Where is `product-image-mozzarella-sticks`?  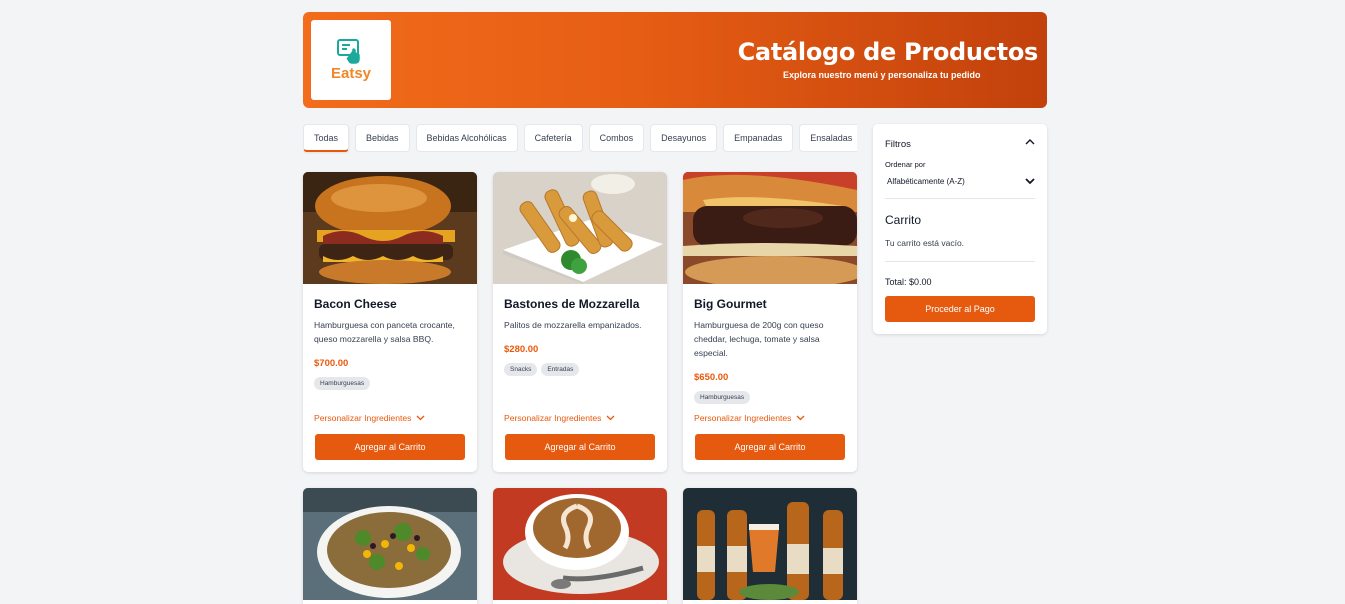
product-image-mozzarella-sticks is located at coordinates (580, 228).